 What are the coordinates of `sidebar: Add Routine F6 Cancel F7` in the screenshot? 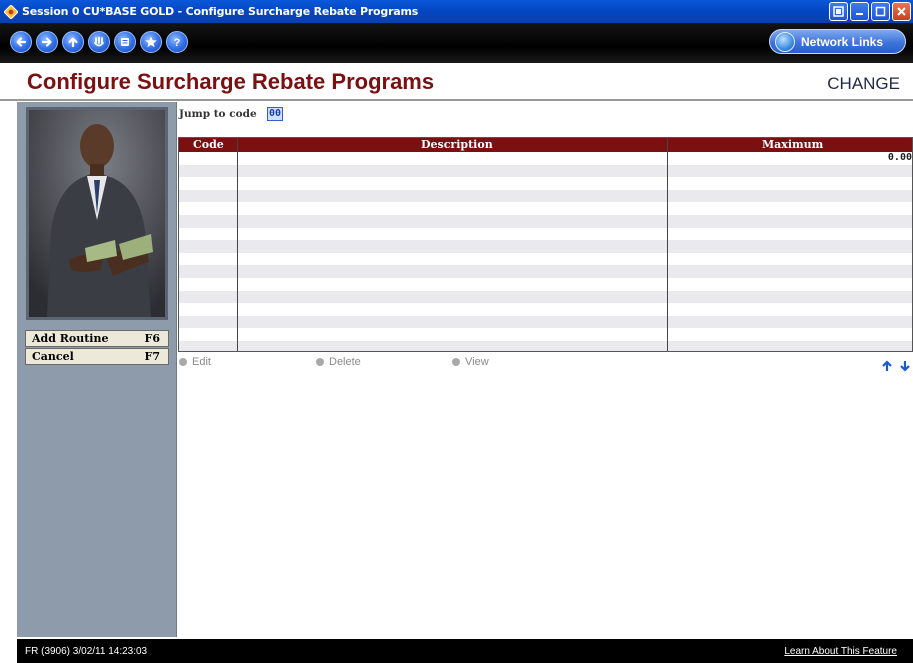 It's located at (97, 369).